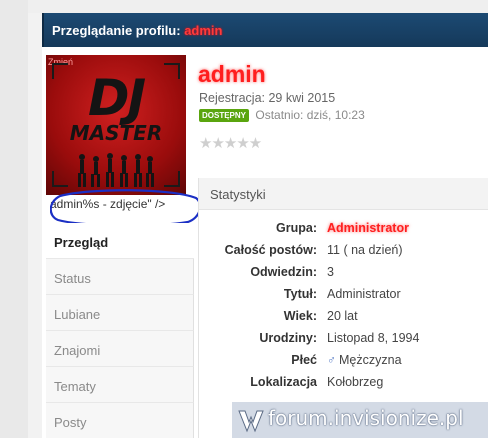 The height and width of the screenshot is (438, 488). What do you see at coordinates (283, 382) in the screenshot?
I see `stat-key: Lokalizacja` at bounding box center [283, 382].